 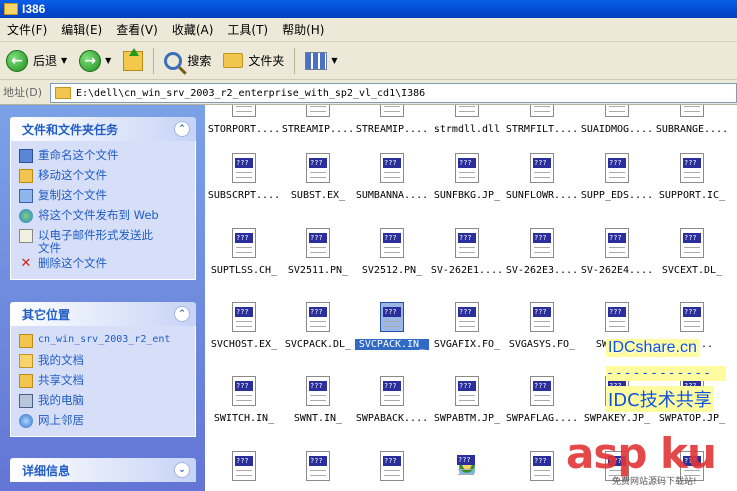 I want to click on computer-icon, so click(x=26, y=401).